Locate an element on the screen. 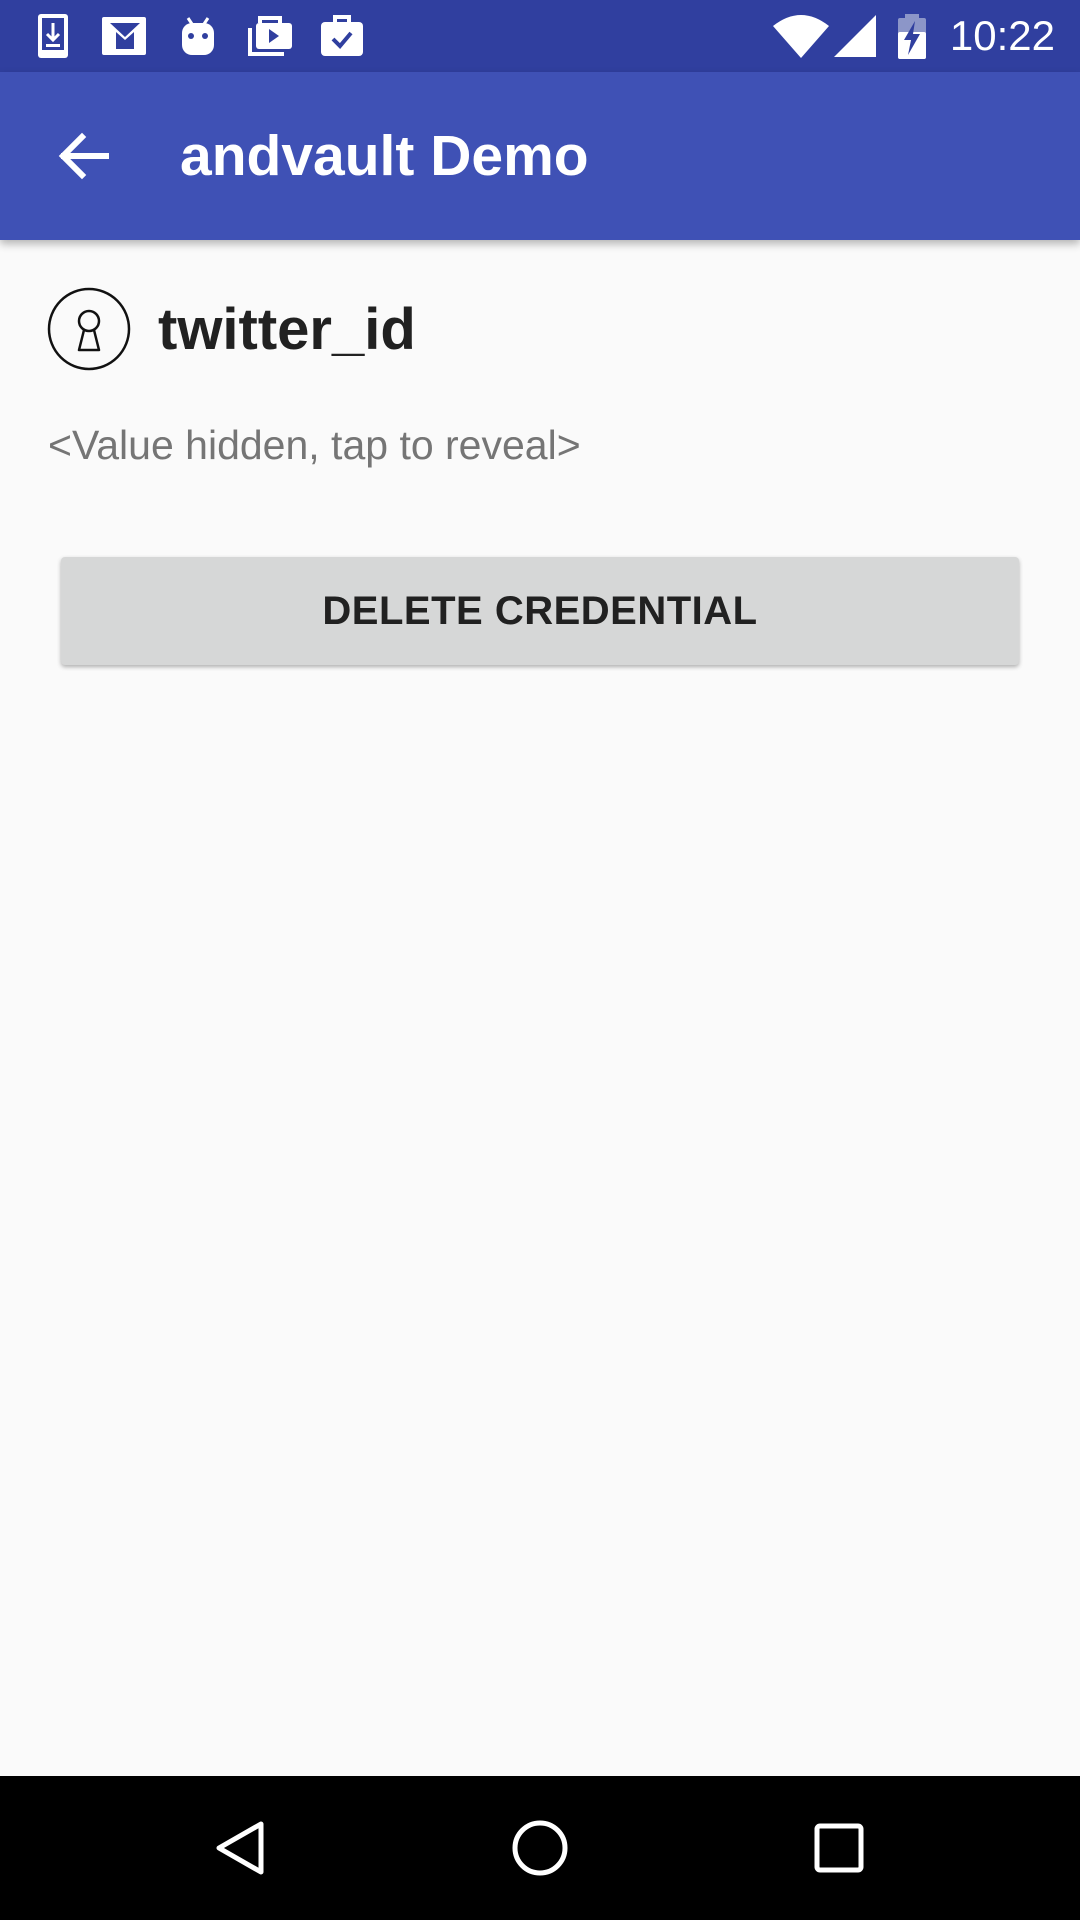 The height and width of the screenshot is (1920, 1080). home-icon is located at coordinates (540, 1848).